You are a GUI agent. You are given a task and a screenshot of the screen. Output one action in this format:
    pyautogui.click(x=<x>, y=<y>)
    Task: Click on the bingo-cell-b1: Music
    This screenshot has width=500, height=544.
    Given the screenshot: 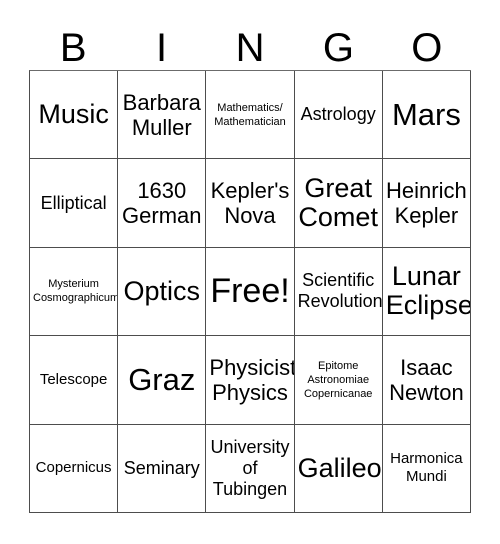 What is the action you would take?
    pyautogui.click(x=74, y=115)
    